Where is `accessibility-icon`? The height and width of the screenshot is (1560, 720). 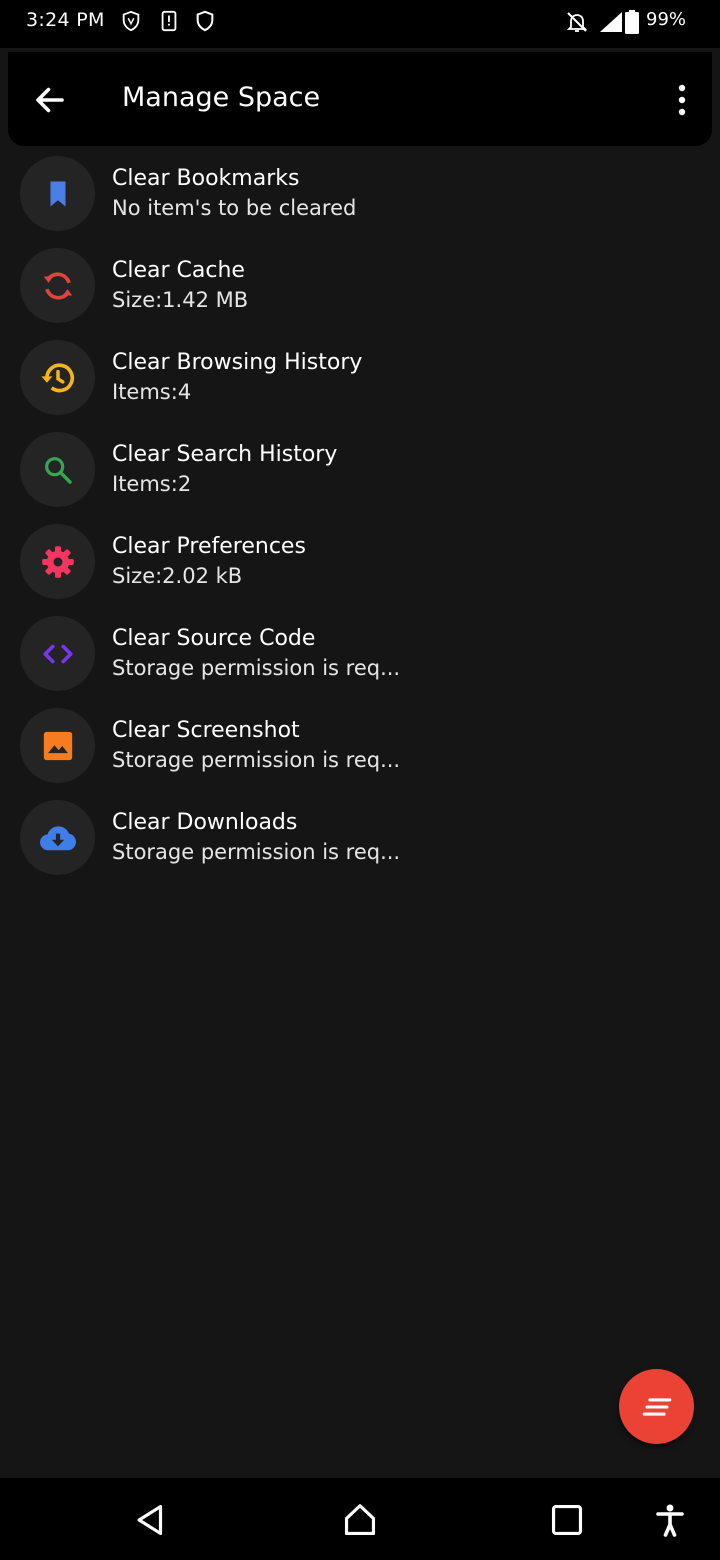
accessibility-icon is located at coordinates (670, 1520).